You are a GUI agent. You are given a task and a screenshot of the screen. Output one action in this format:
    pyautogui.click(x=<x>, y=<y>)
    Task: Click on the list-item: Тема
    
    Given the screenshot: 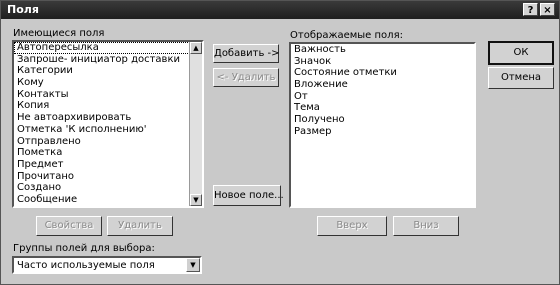 What is the action you would take?
    pyautogui.click(x=382, y=108)
    